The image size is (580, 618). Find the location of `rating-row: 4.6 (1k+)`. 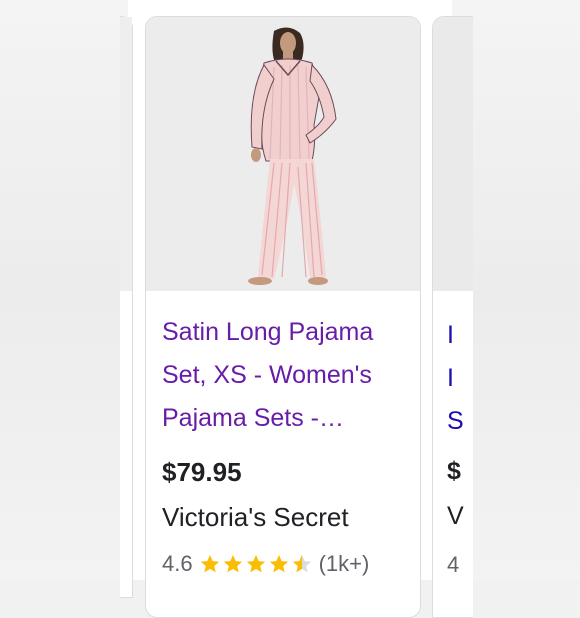

rating-row: 4.6 (1k+) is located at coordinates (265, 564).